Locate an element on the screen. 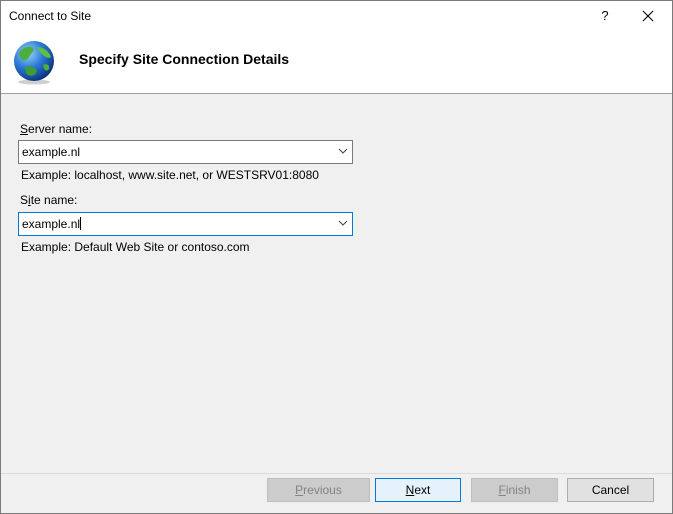  cancel-button: Cancel is located at coordinates (610, 490).